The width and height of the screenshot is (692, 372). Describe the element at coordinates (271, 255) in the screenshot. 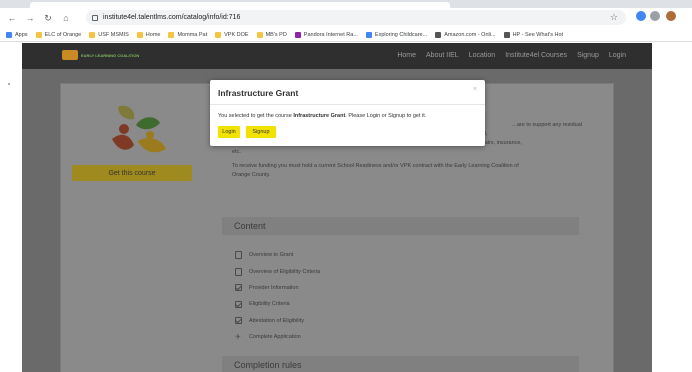

I see `content-item-label: Overview to Grant` at that location.